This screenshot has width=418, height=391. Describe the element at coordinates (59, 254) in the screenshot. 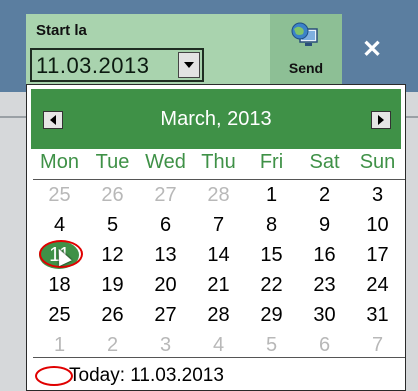

I see `selected-day-cell: 11` at that location.